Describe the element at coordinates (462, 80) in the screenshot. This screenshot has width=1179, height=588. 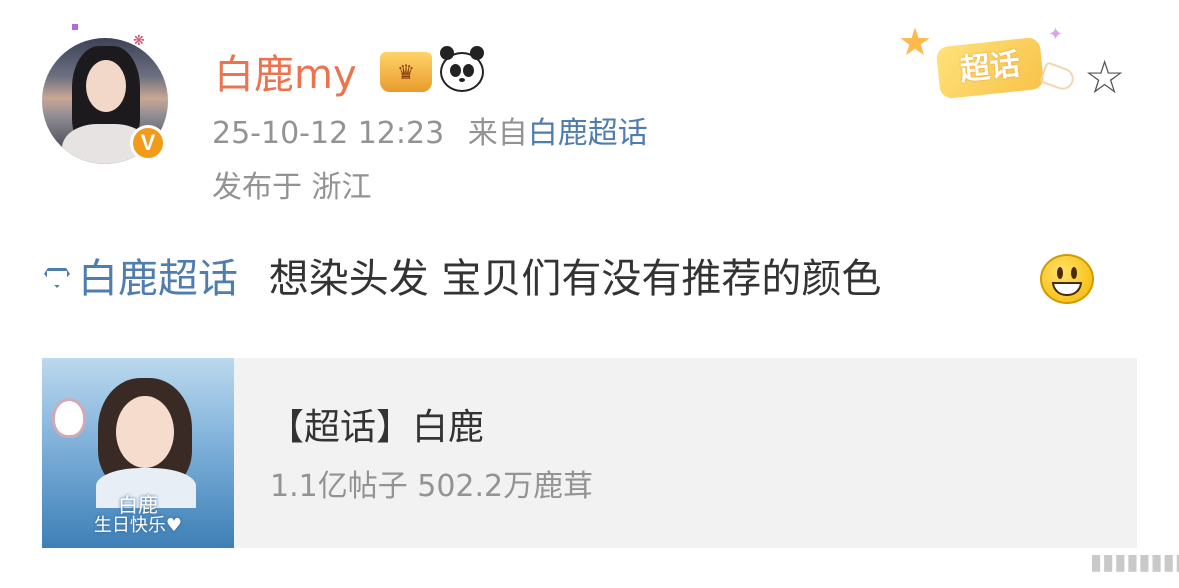
I see `panda-nose` at that location.